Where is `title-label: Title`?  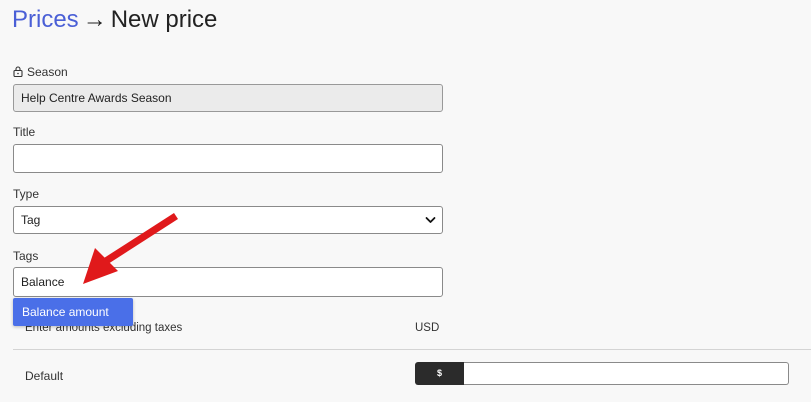 title-label: Title is located at coordinates (24, 132).